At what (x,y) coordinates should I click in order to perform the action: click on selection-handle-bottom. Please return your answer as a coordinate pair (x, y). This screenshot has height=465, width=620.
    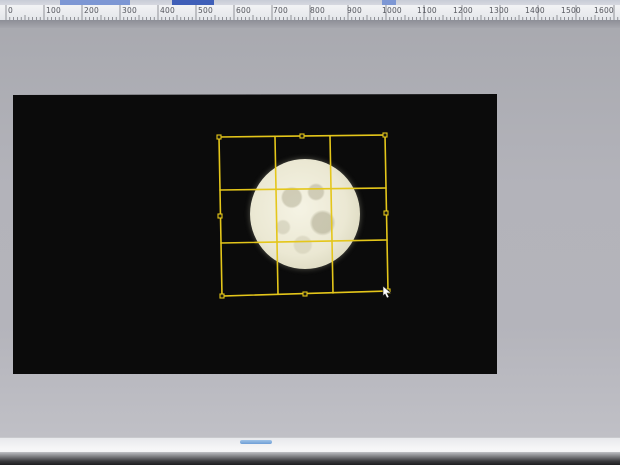
    Looking at the image, I should click on (305, 294).